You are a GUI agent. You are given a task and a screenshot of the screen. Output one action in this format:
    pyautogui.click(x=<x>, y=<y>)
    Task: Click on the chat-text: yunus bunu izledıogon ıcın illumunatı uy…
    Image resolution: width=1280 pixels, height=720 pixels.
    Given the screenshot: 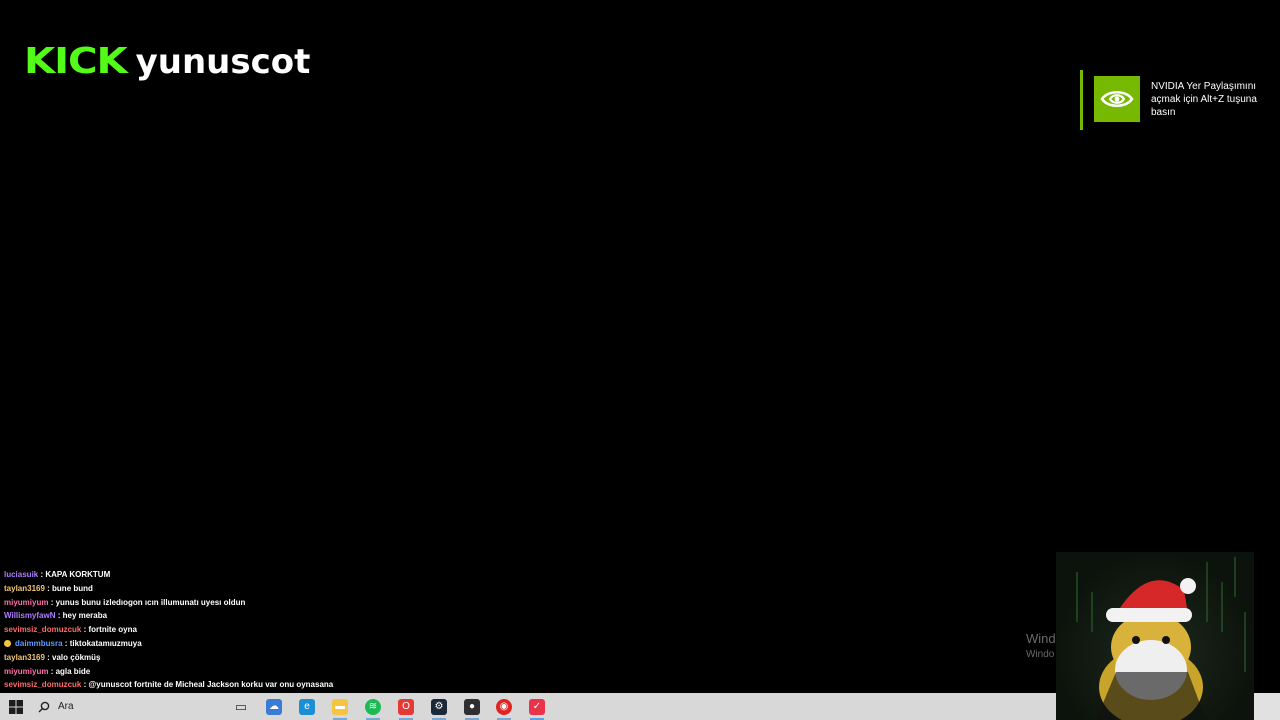 What is the action you would take?
    pyautogui.click(x=150, y=602)
    